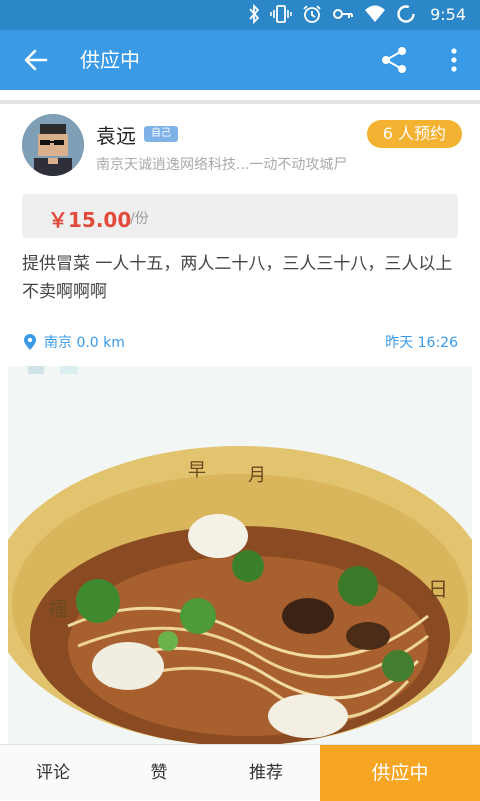  I want to click on svg-text: 福, so click(58, 609).